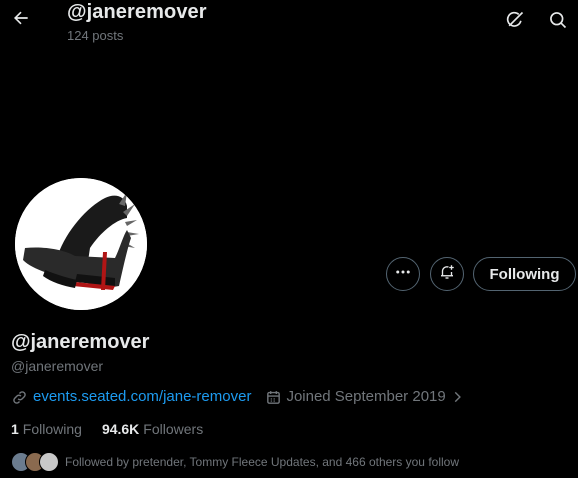  What do you see at coordinates (515, 20) in the screenshot?
I see `grok-icon` at bounding box center [515, 20].